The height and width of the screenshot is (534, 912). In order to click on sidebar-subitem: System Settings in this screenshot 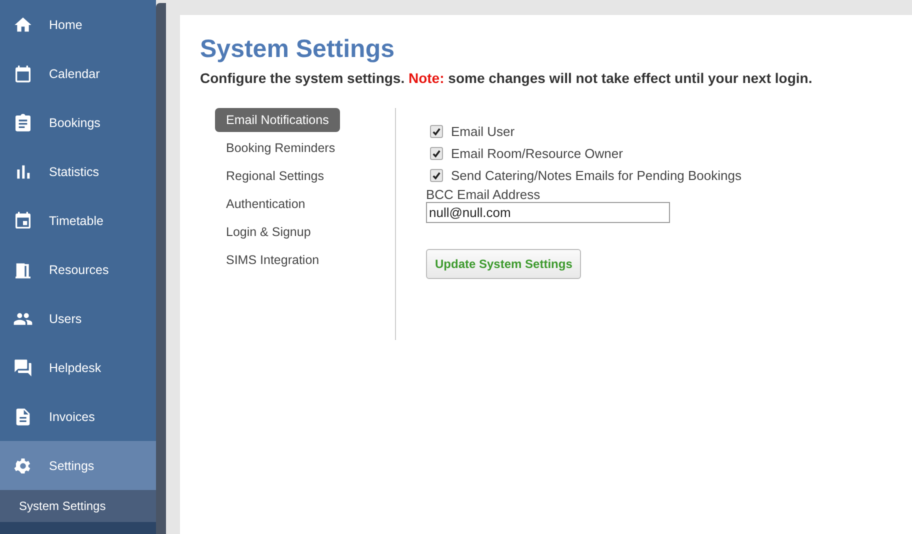, I will do `click(78, 506)`.